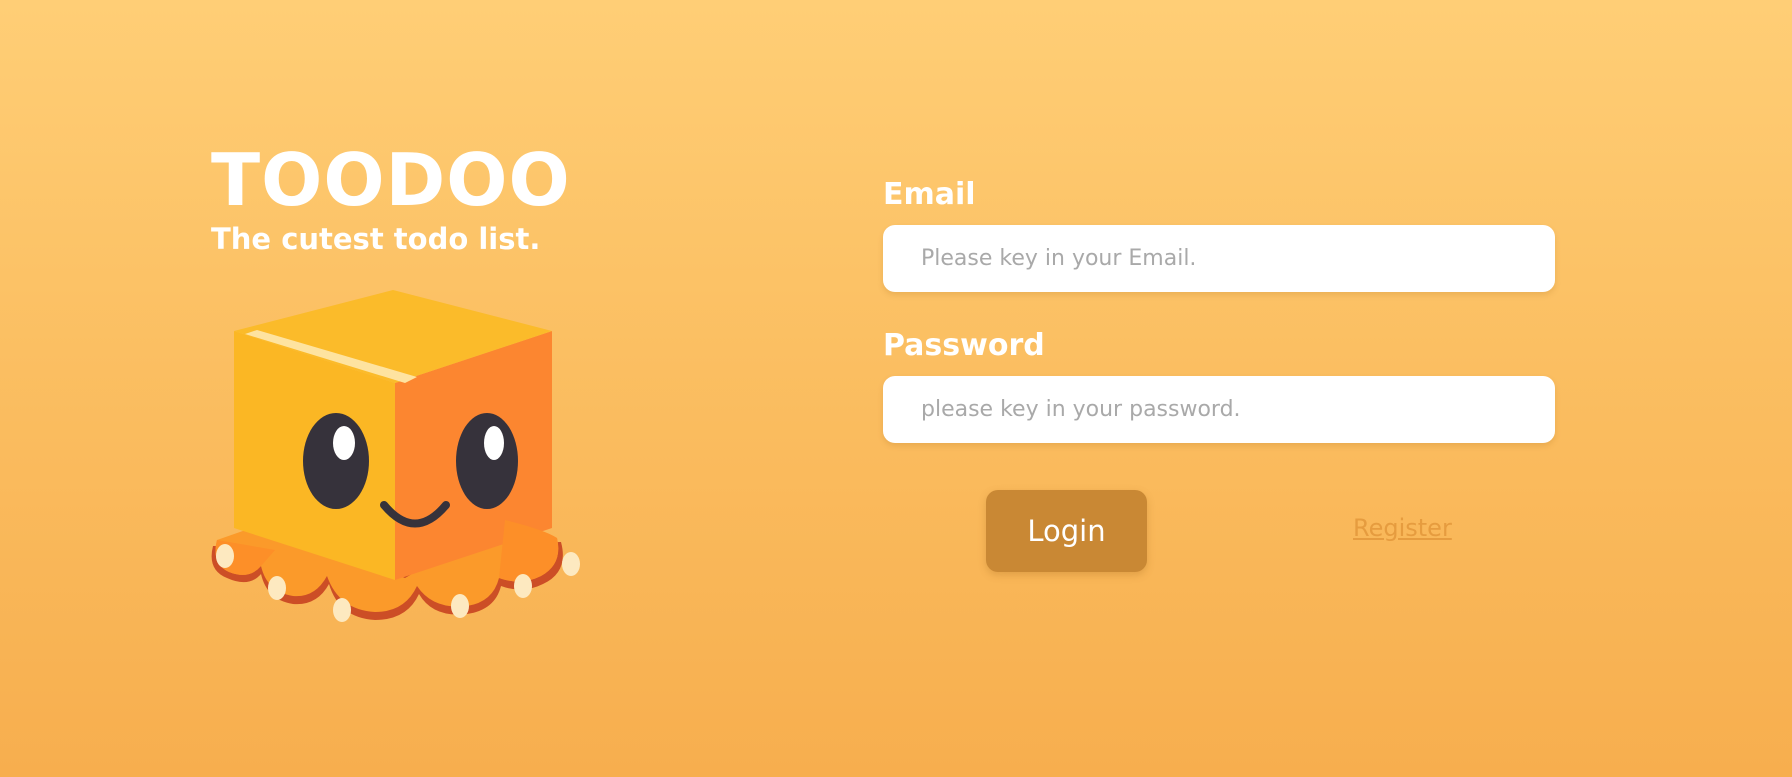 This screenshot has height=777, width=1792. What do you see at coordinates (964, 345) in the screenshot?
I see `password-label: Password` at bounding box center [964, 345].